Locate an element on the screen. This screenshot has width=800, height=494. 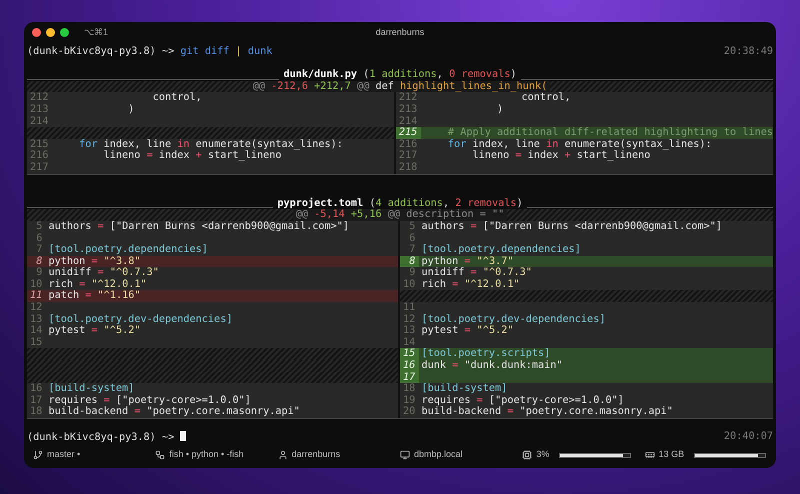
user-icon is located at coordinates (283, 455).